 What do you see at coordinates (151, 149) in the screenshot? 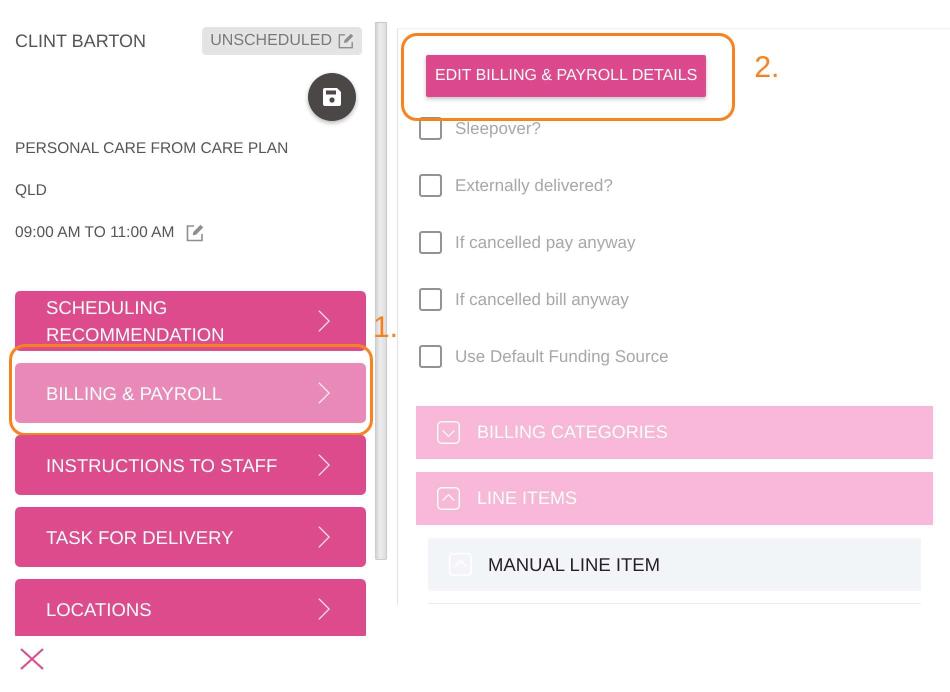
I see `detail-text: PERSONAL CARE FROM CARE PLAN` at bounding box center [151, 149].